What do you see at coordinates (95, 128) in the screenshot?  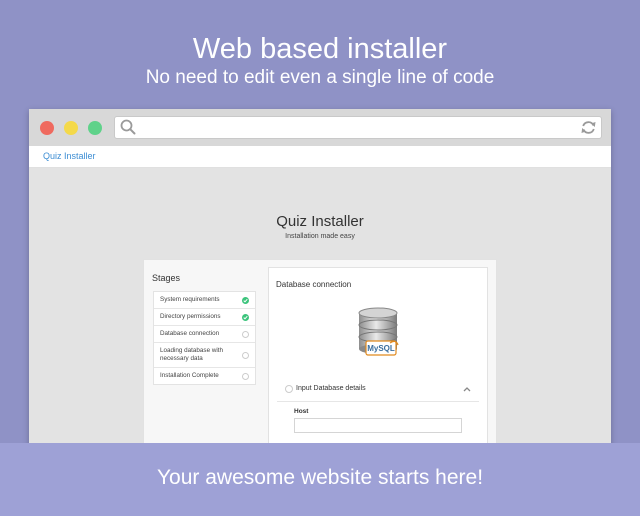 I see `maximize-window-button` at bounding box center [95, 128].